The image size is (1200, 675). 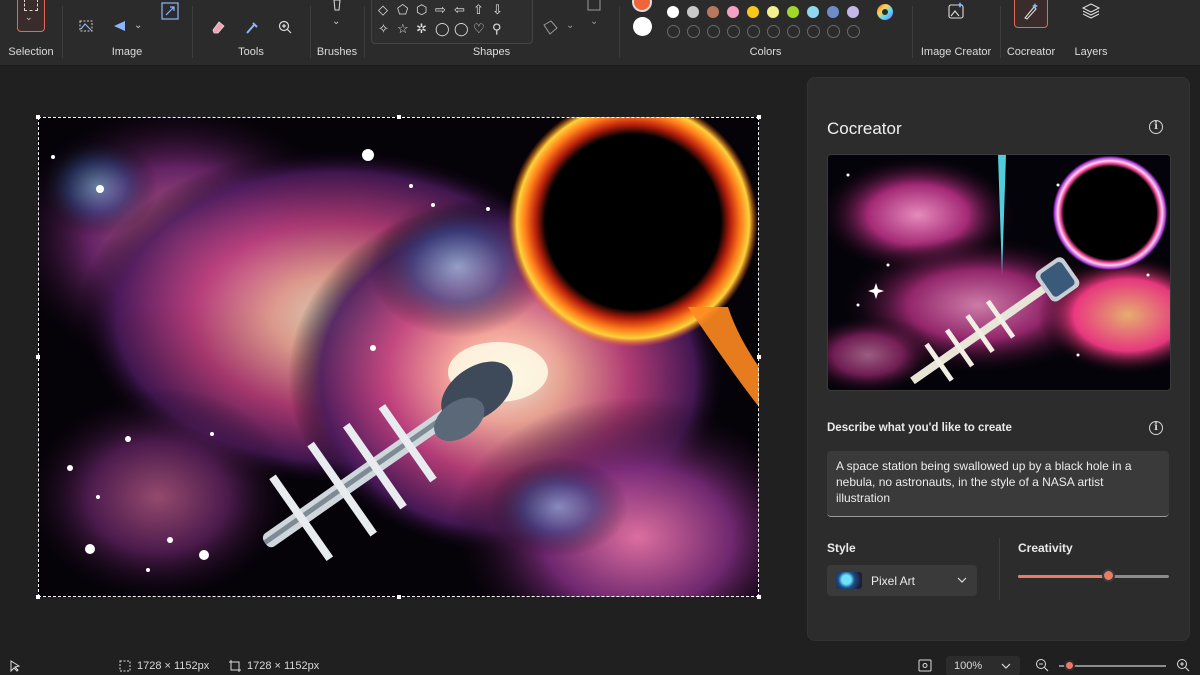 I want to click on zoom-slider, so click(x=1112, y=665).